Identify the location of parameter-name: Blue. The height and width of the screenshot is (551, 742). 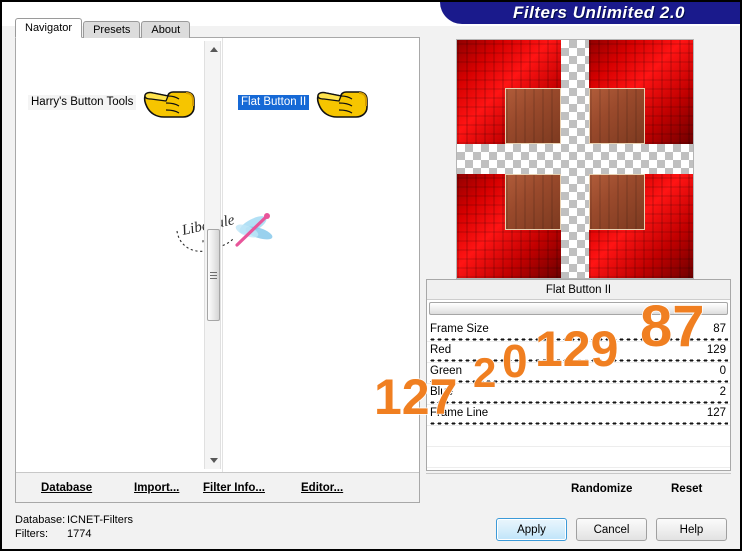
(443, 392).